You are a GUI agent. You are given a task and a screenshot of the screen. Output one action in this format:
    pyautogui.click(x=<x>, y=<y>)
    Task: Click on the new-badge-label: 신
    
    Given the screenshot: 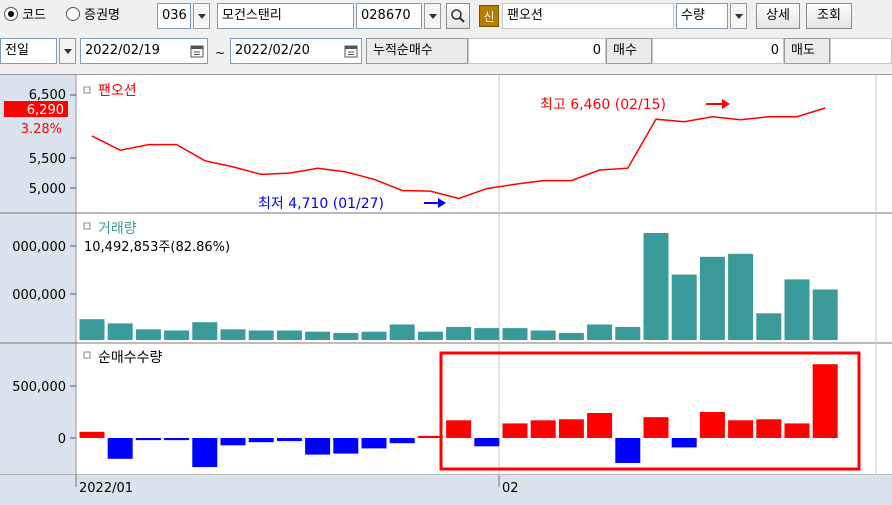 What is the action you would take?
    pyautogui.click(x=489, y=17)
    